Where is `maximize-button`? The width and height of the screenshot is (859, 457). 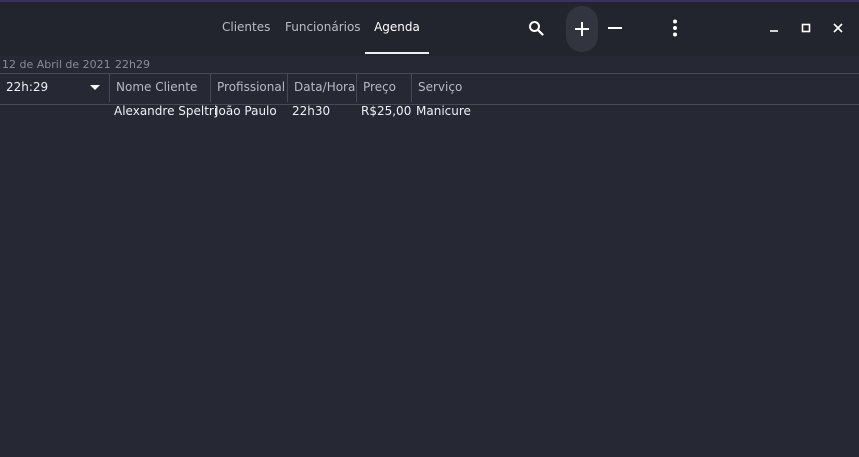
maximize-button is located at coordinates (806, 28).